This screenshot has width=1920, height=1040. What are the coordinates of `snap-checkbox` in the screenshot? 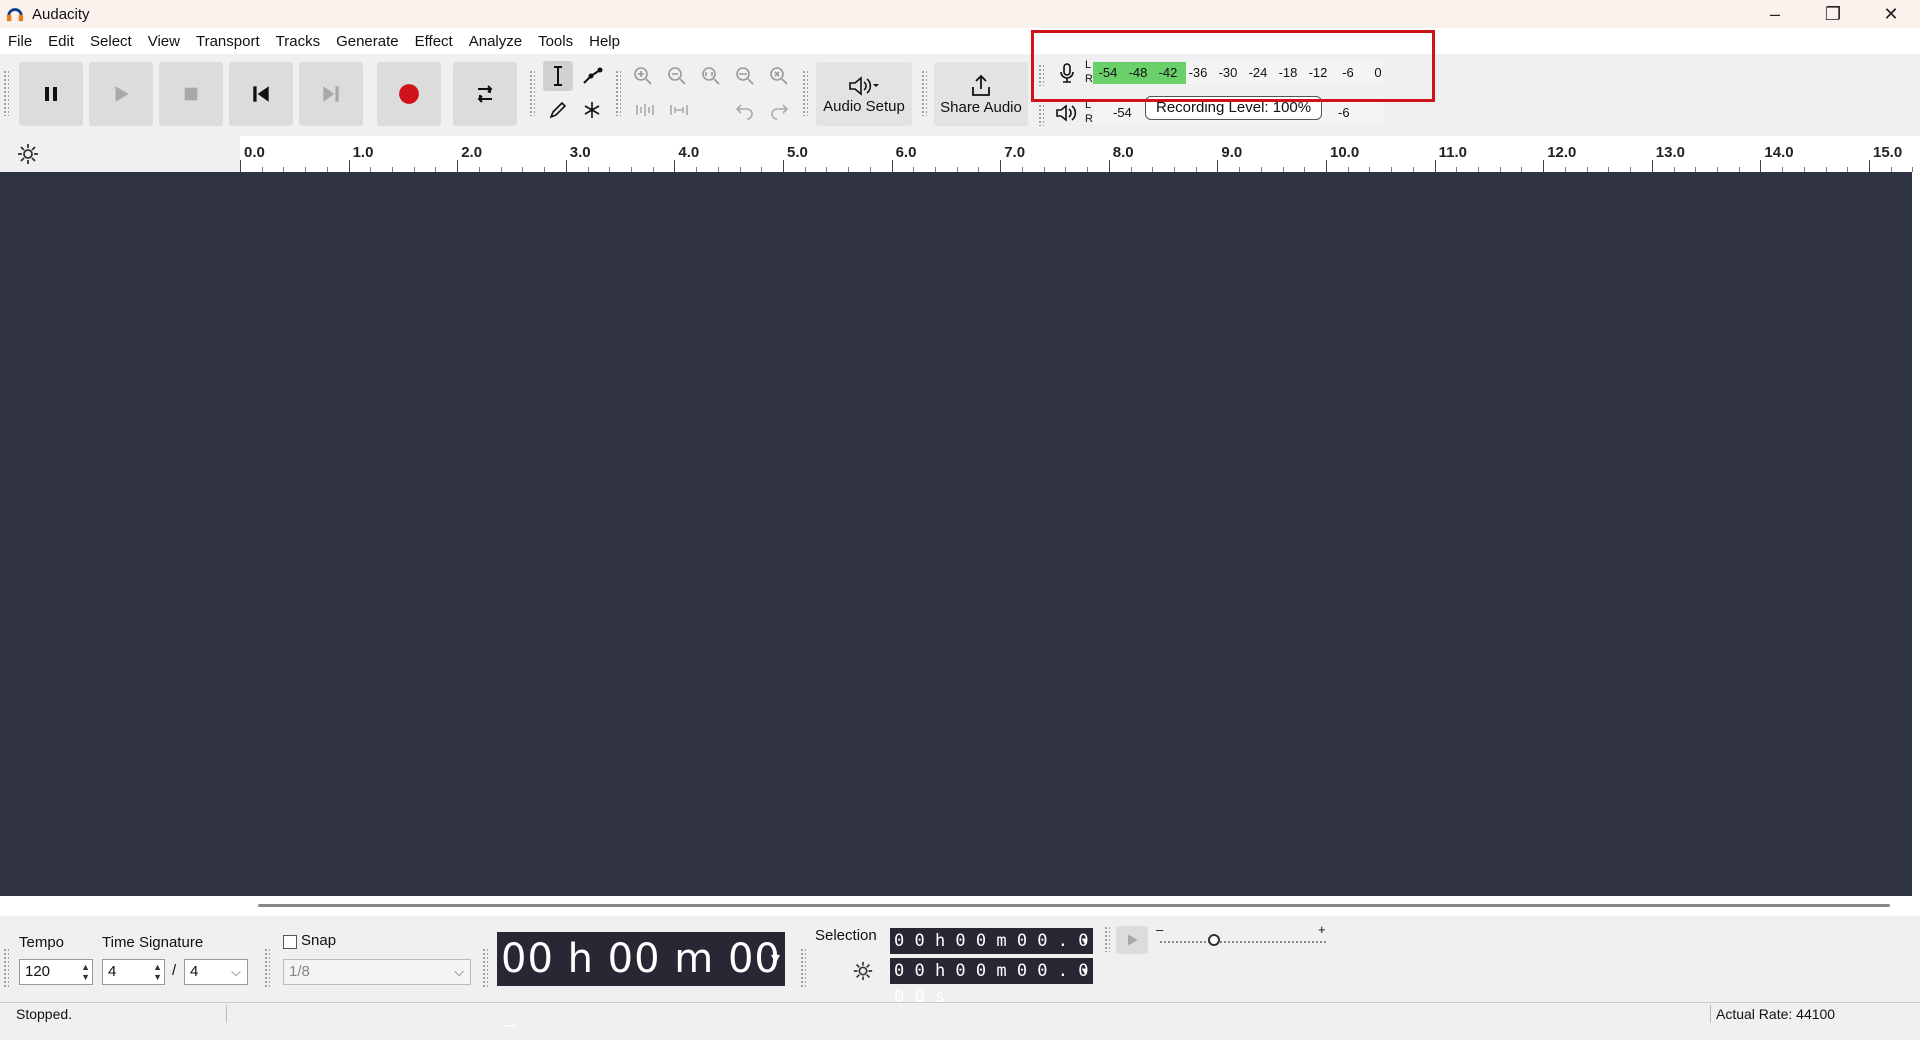 It's located at (290, 942).